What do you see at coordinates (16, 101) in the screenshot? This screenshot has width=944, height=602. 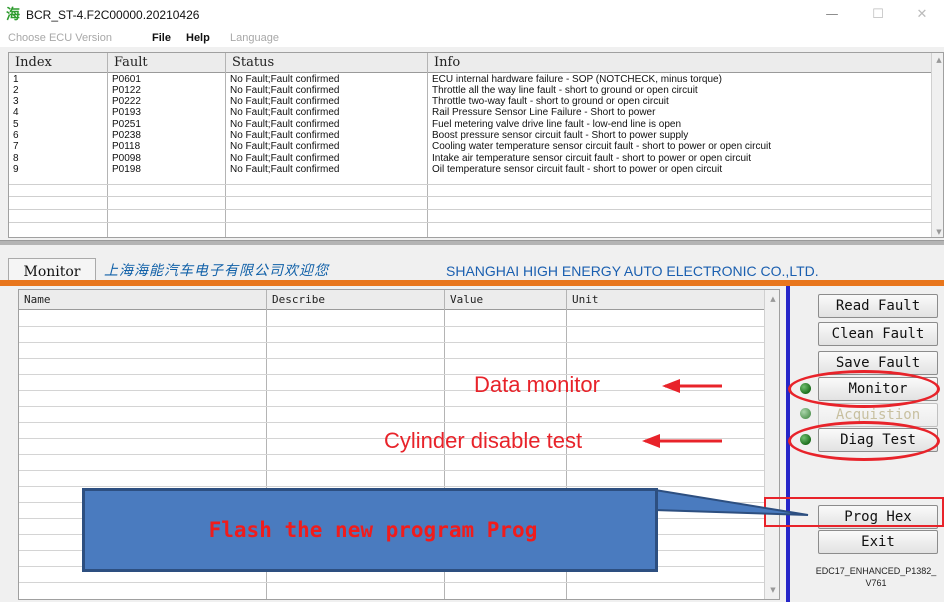 I see `cell-index: 3` at bounding box center [16, 101].